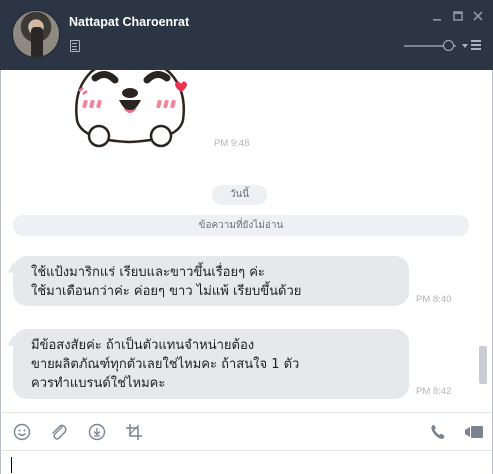 This screenshot has width=493, height=474. I want to click on minimize-icon, so click(437, 16).